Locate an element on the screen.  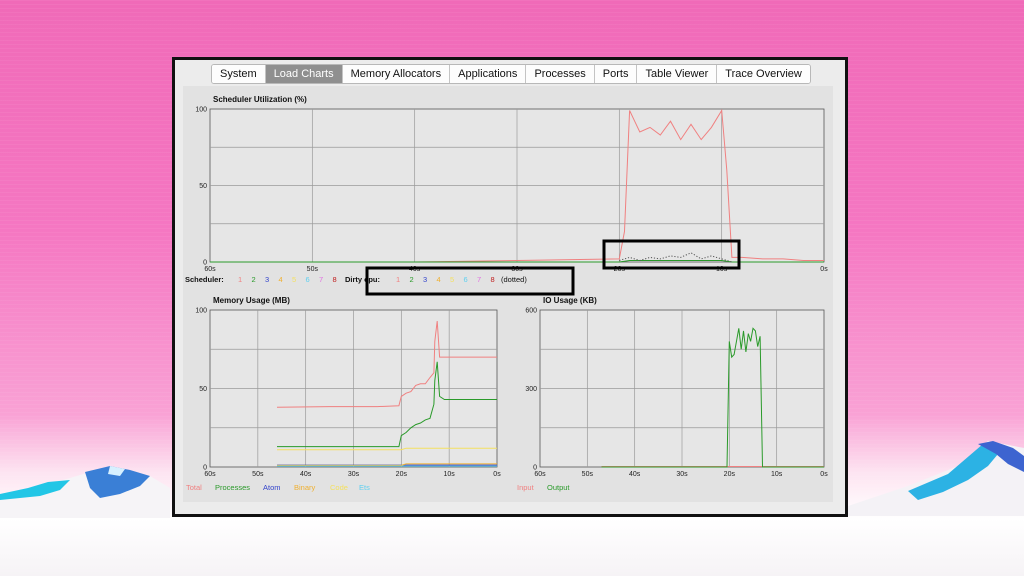
io-xtick-label: 40s is located at coordinates (635, 474).